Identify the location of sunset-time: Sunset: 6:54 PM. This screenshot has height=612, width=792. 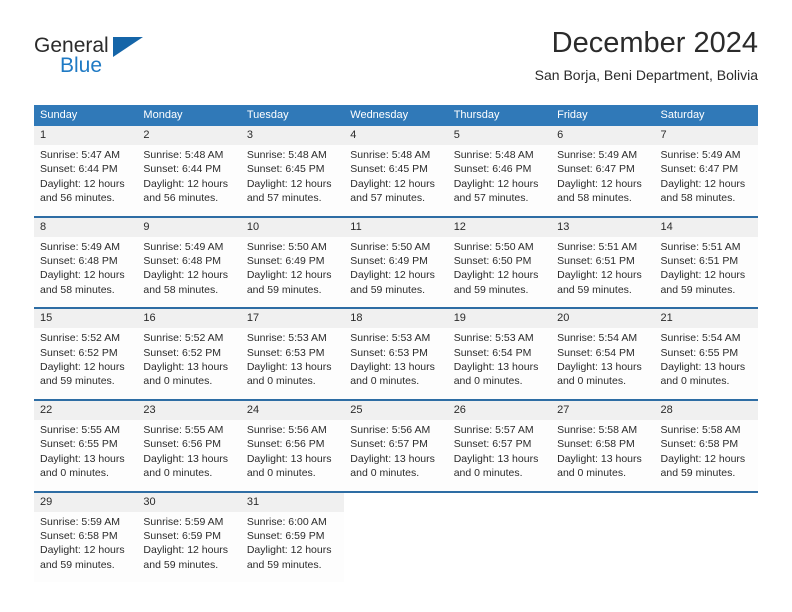
(492, 352).